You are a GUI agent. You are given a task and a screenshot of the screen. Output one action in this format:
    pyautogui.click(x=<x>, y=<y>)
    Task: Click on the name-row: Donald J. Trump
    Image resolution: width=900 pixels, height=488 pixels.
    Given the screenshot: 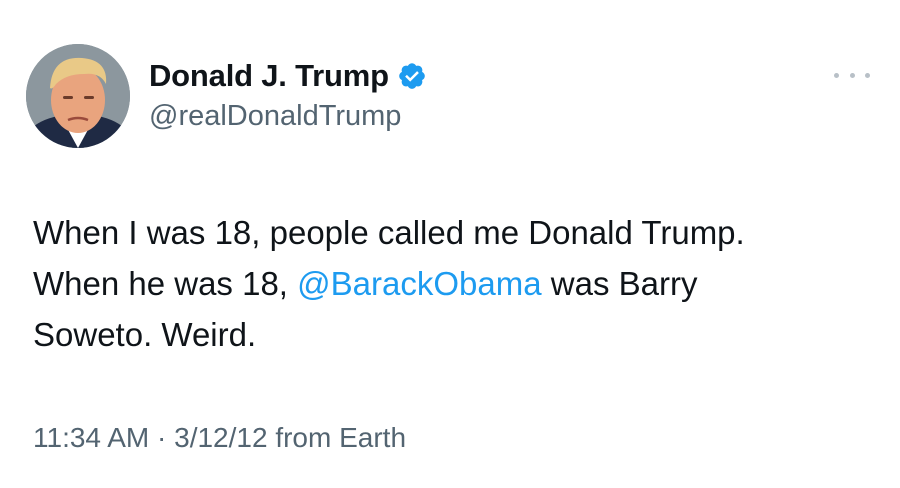 What is the action you would take?
    pyautogui.click(x=288, y=76)
    